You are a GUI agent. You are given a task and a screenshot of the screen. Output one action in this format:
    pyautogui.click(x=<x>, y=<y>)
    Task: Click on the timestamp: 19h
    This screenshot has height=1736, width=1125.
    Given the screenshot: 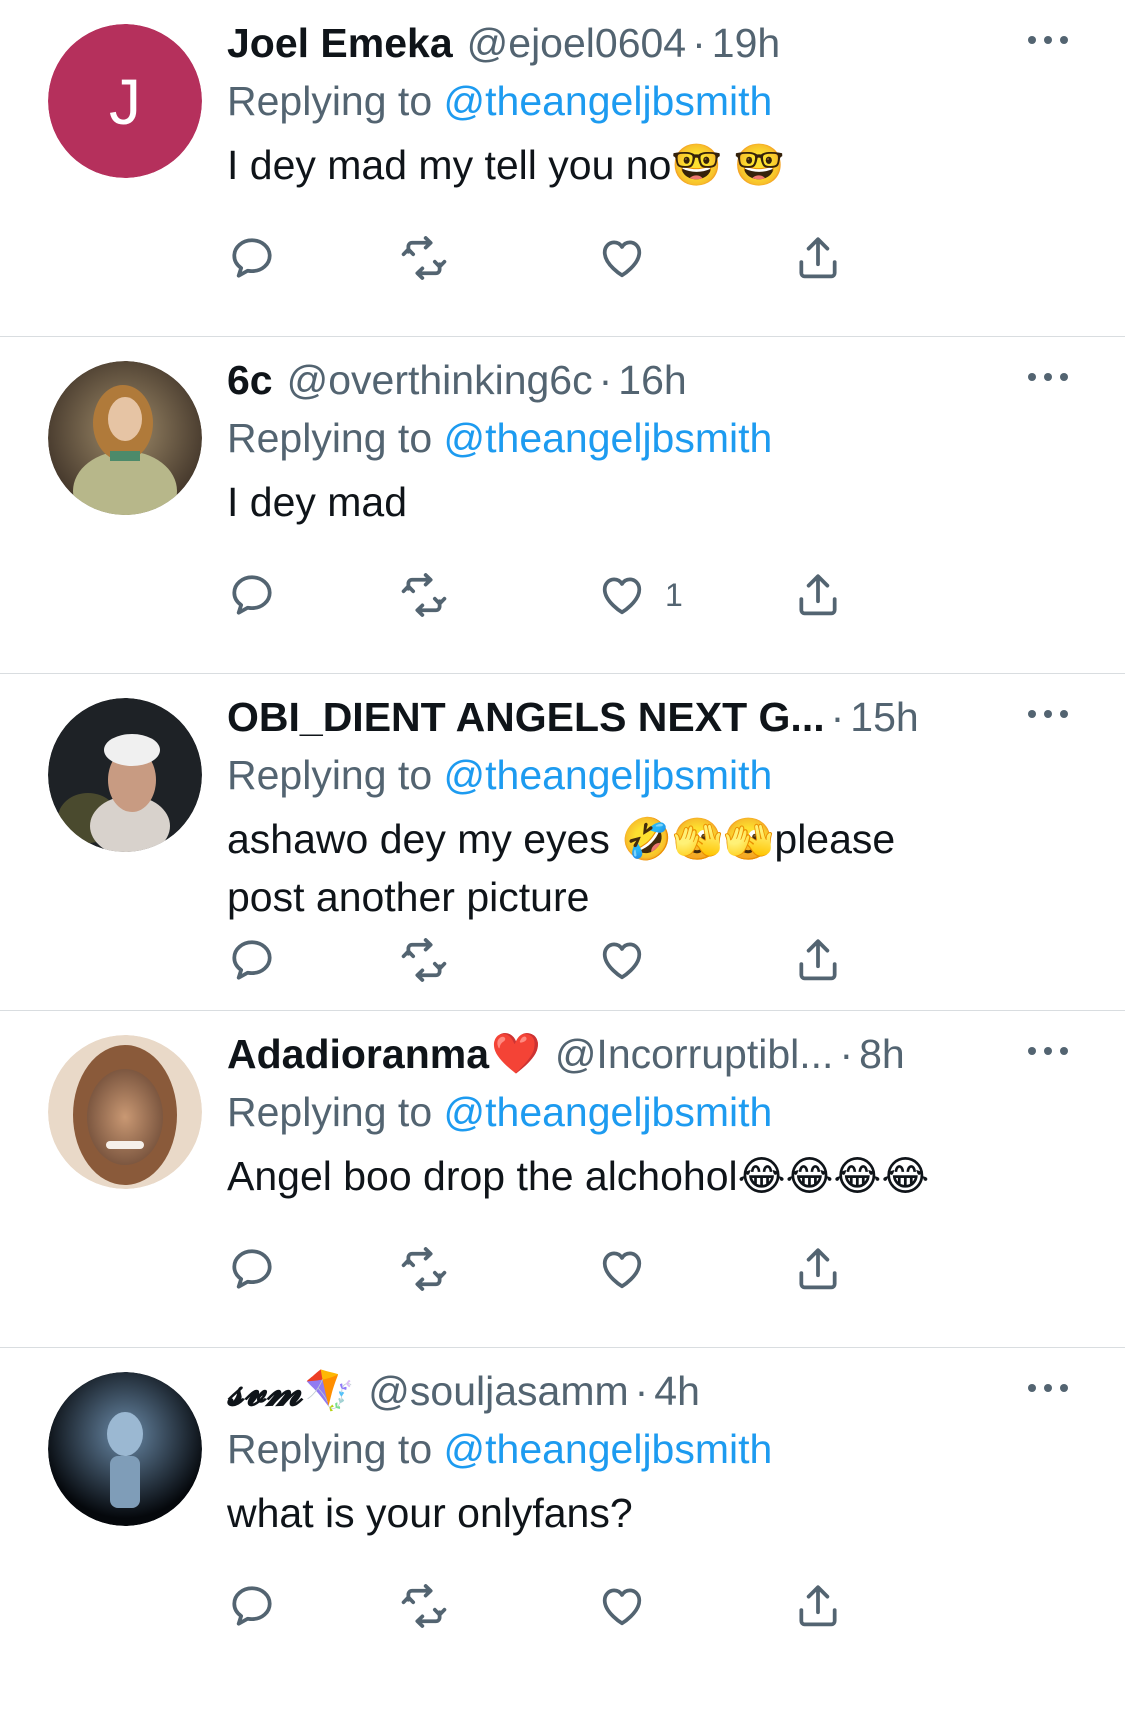 What is the action you would take?
    pyautogui.click(x=746, y=43)
    